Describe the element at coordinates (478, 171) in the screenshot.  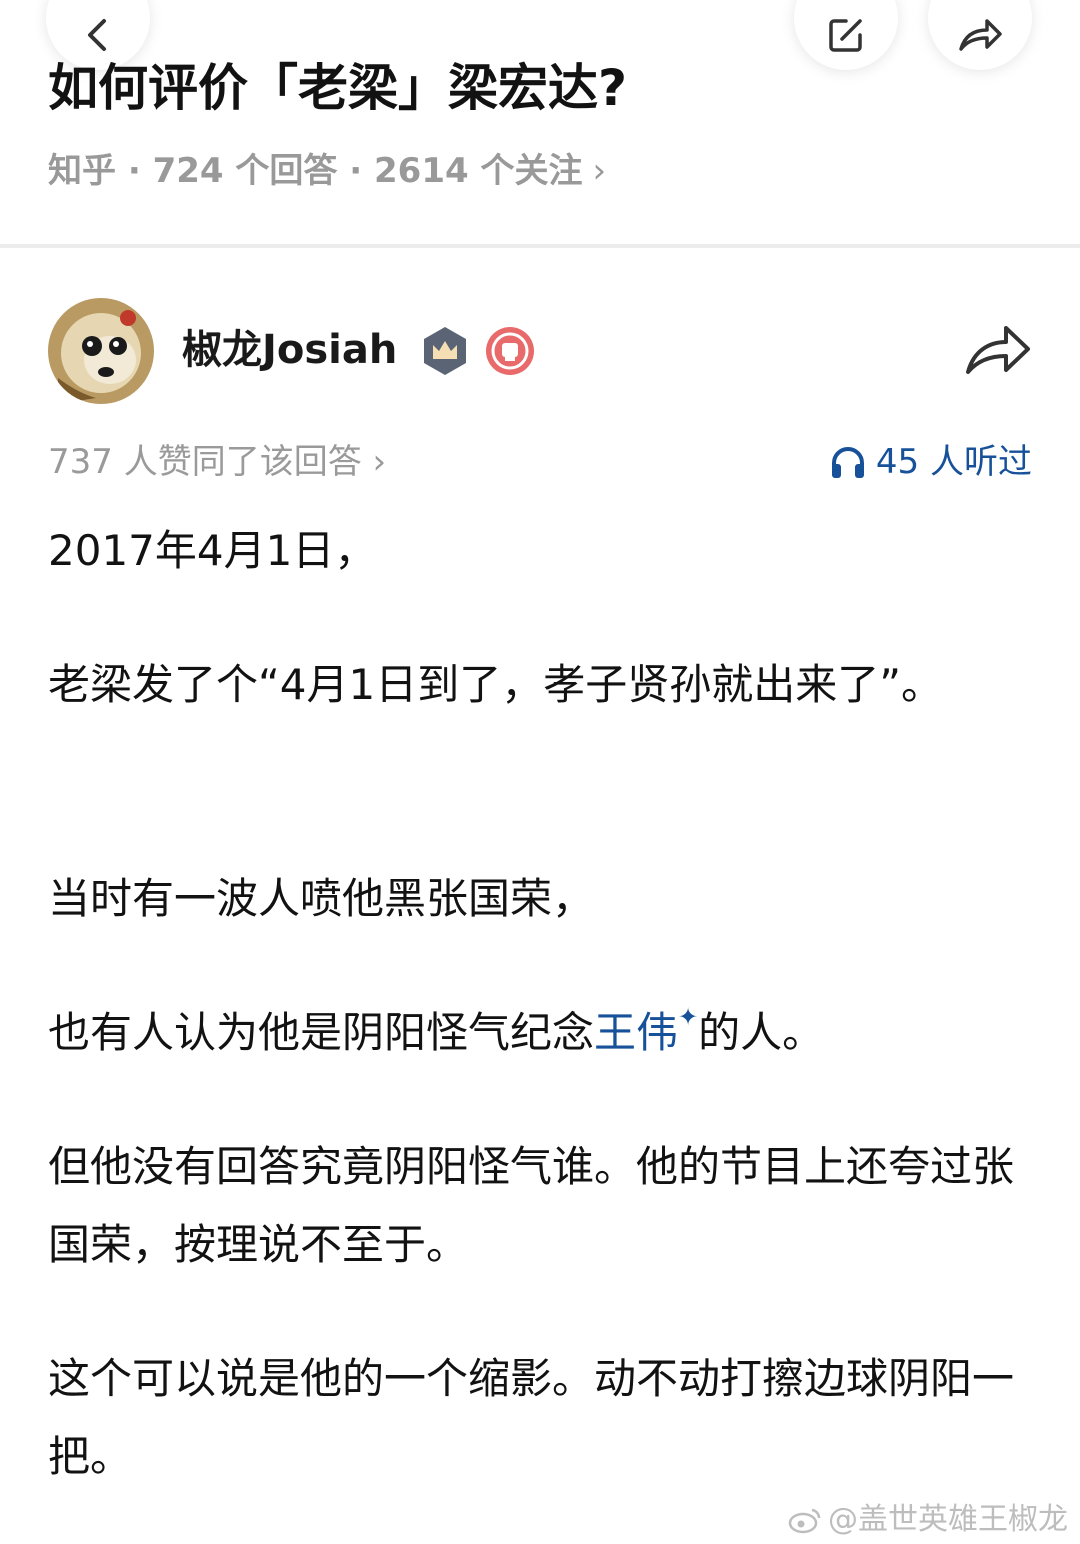
I see `follow-count: 2614 个关注` at that location.